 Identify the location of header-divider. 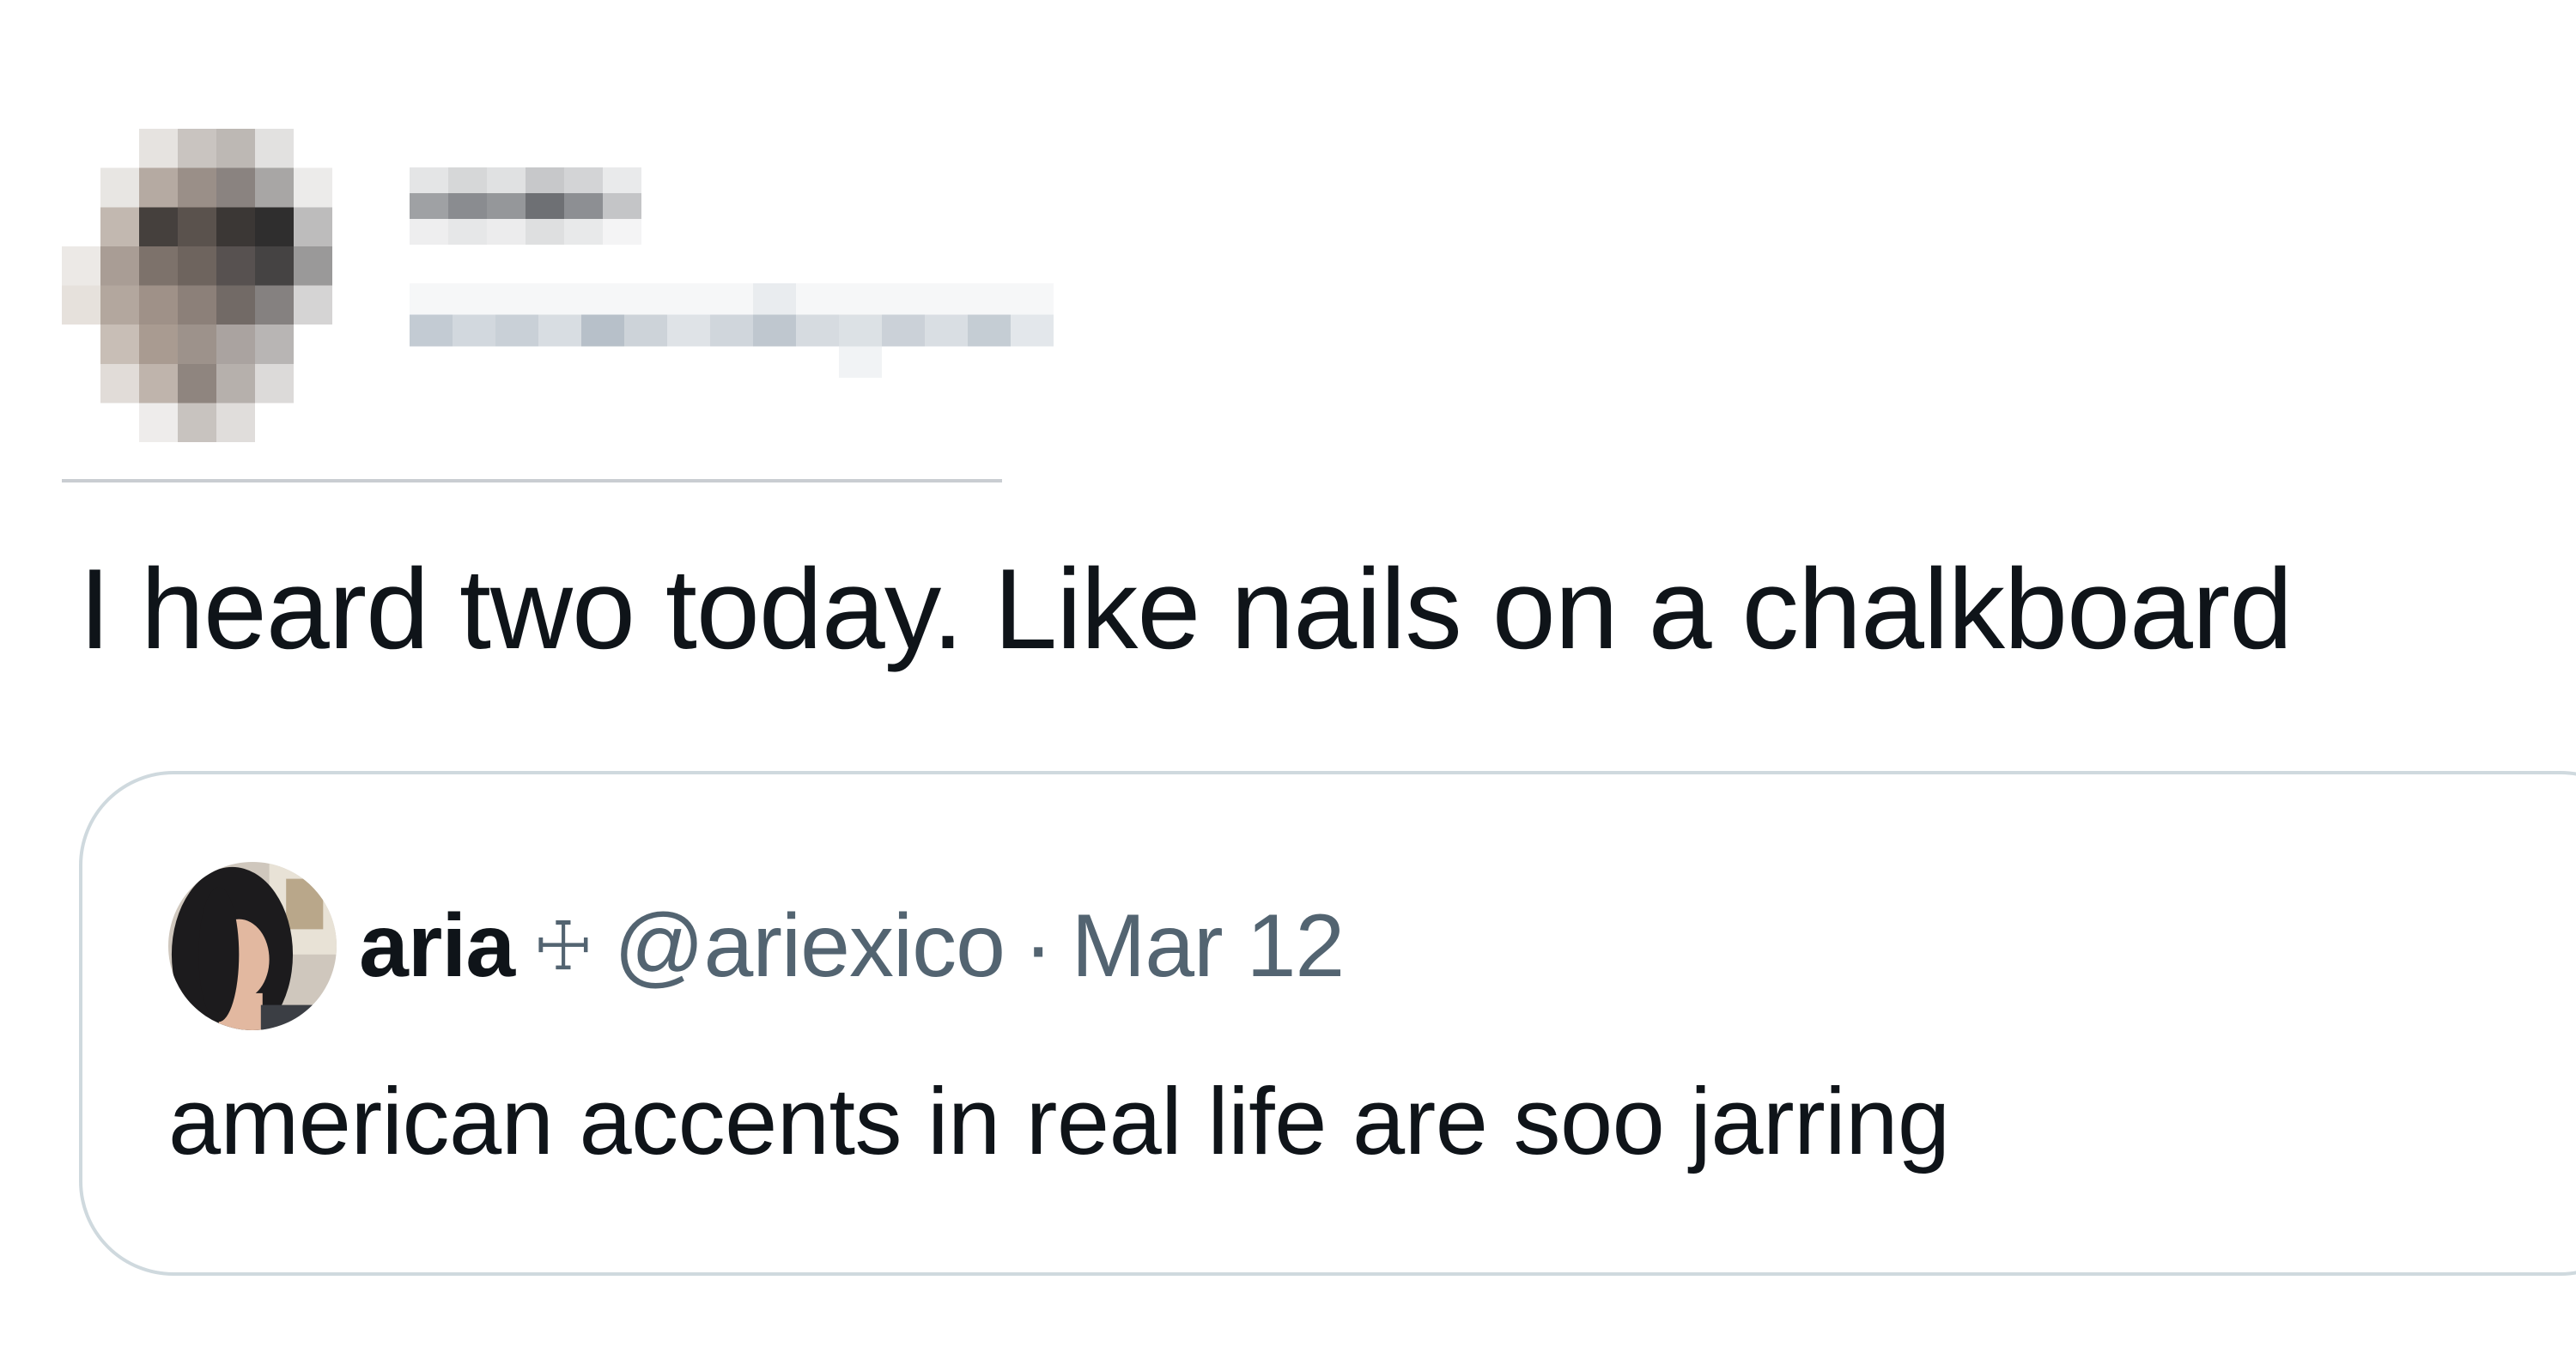
(532, 480).